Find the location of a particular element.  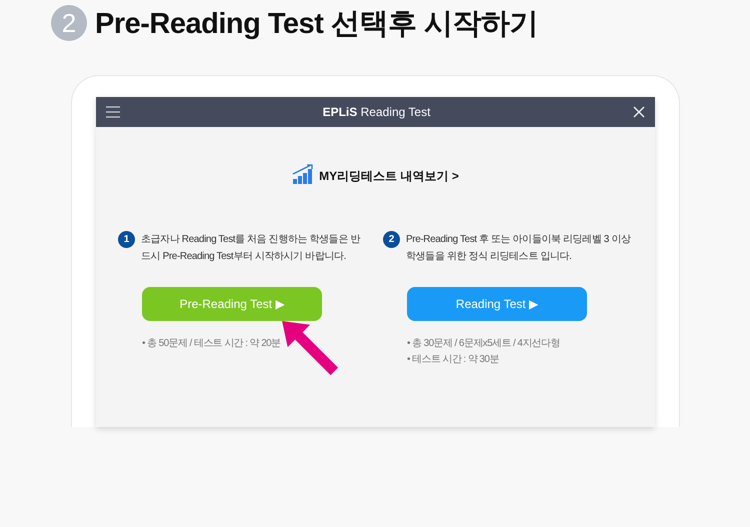

menu-icon is located at coordinates (113, 112).